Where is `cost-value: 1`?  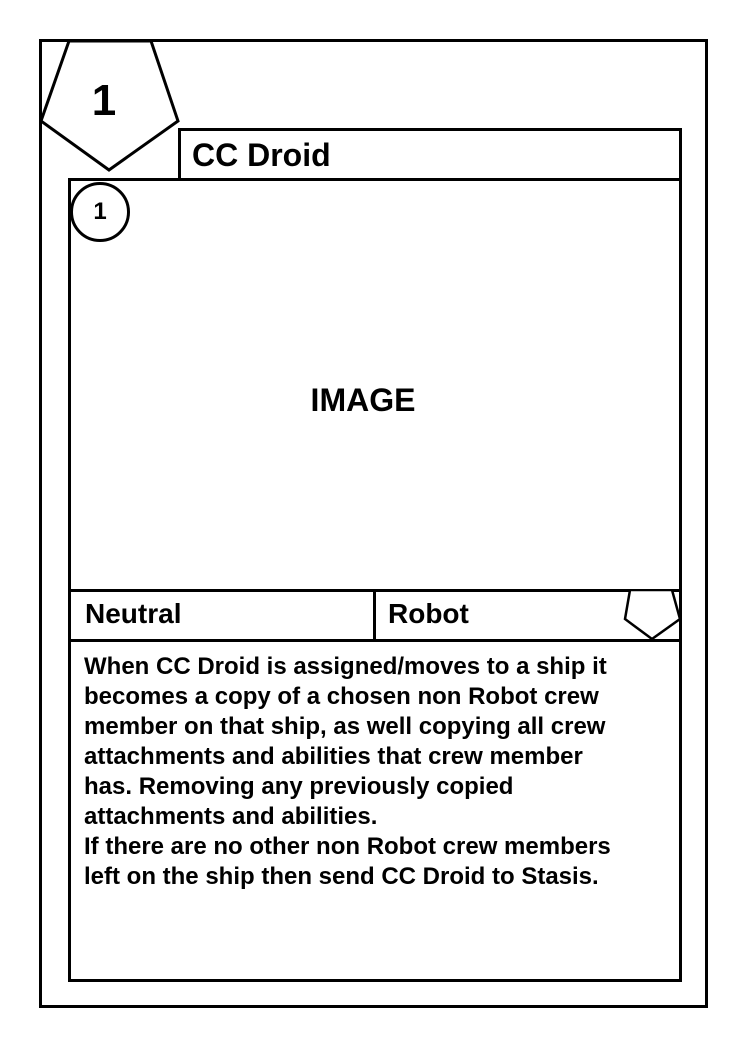
cost-value: 1 is located at coordinates (104, 100).